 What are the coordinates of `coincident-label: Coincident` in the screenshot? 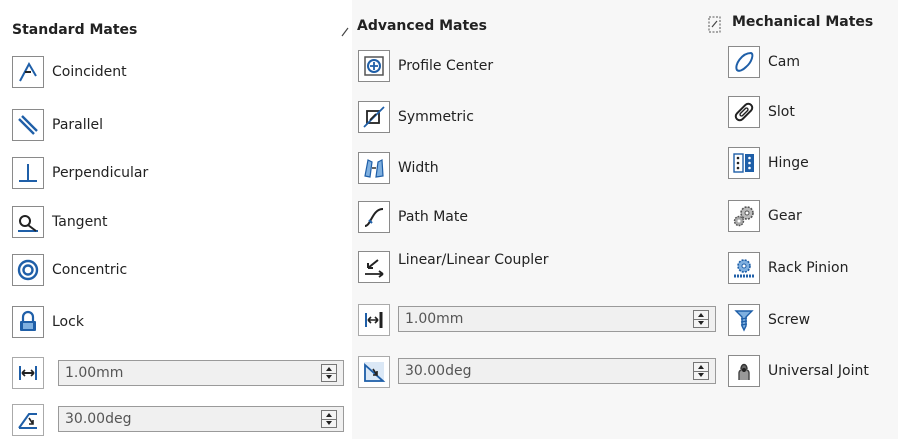 It's located at (89, 72).